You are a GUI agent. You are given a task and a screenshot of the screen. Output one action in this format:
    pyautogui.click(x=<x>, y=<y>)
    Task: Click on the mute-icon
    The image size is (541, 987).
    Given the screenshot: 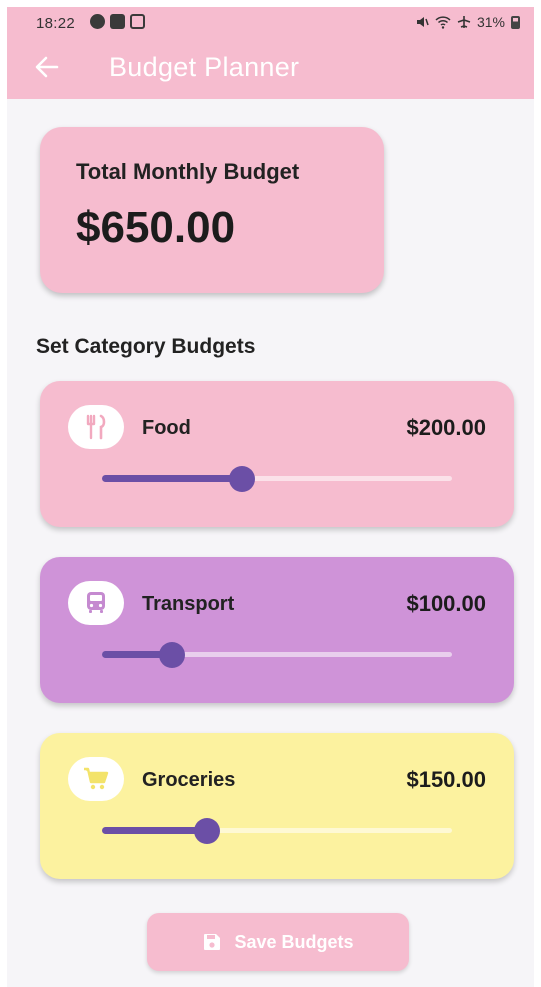 What is the action you would take?
    pyautogui.click(x=422, y=22)
    